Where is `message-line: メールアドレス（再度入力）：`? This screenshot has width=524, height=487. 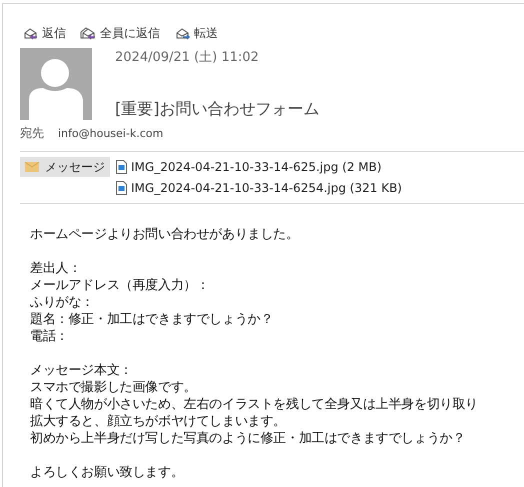 message-line: メールアドレス（再度入力）： is located at coordinates (120, 285).